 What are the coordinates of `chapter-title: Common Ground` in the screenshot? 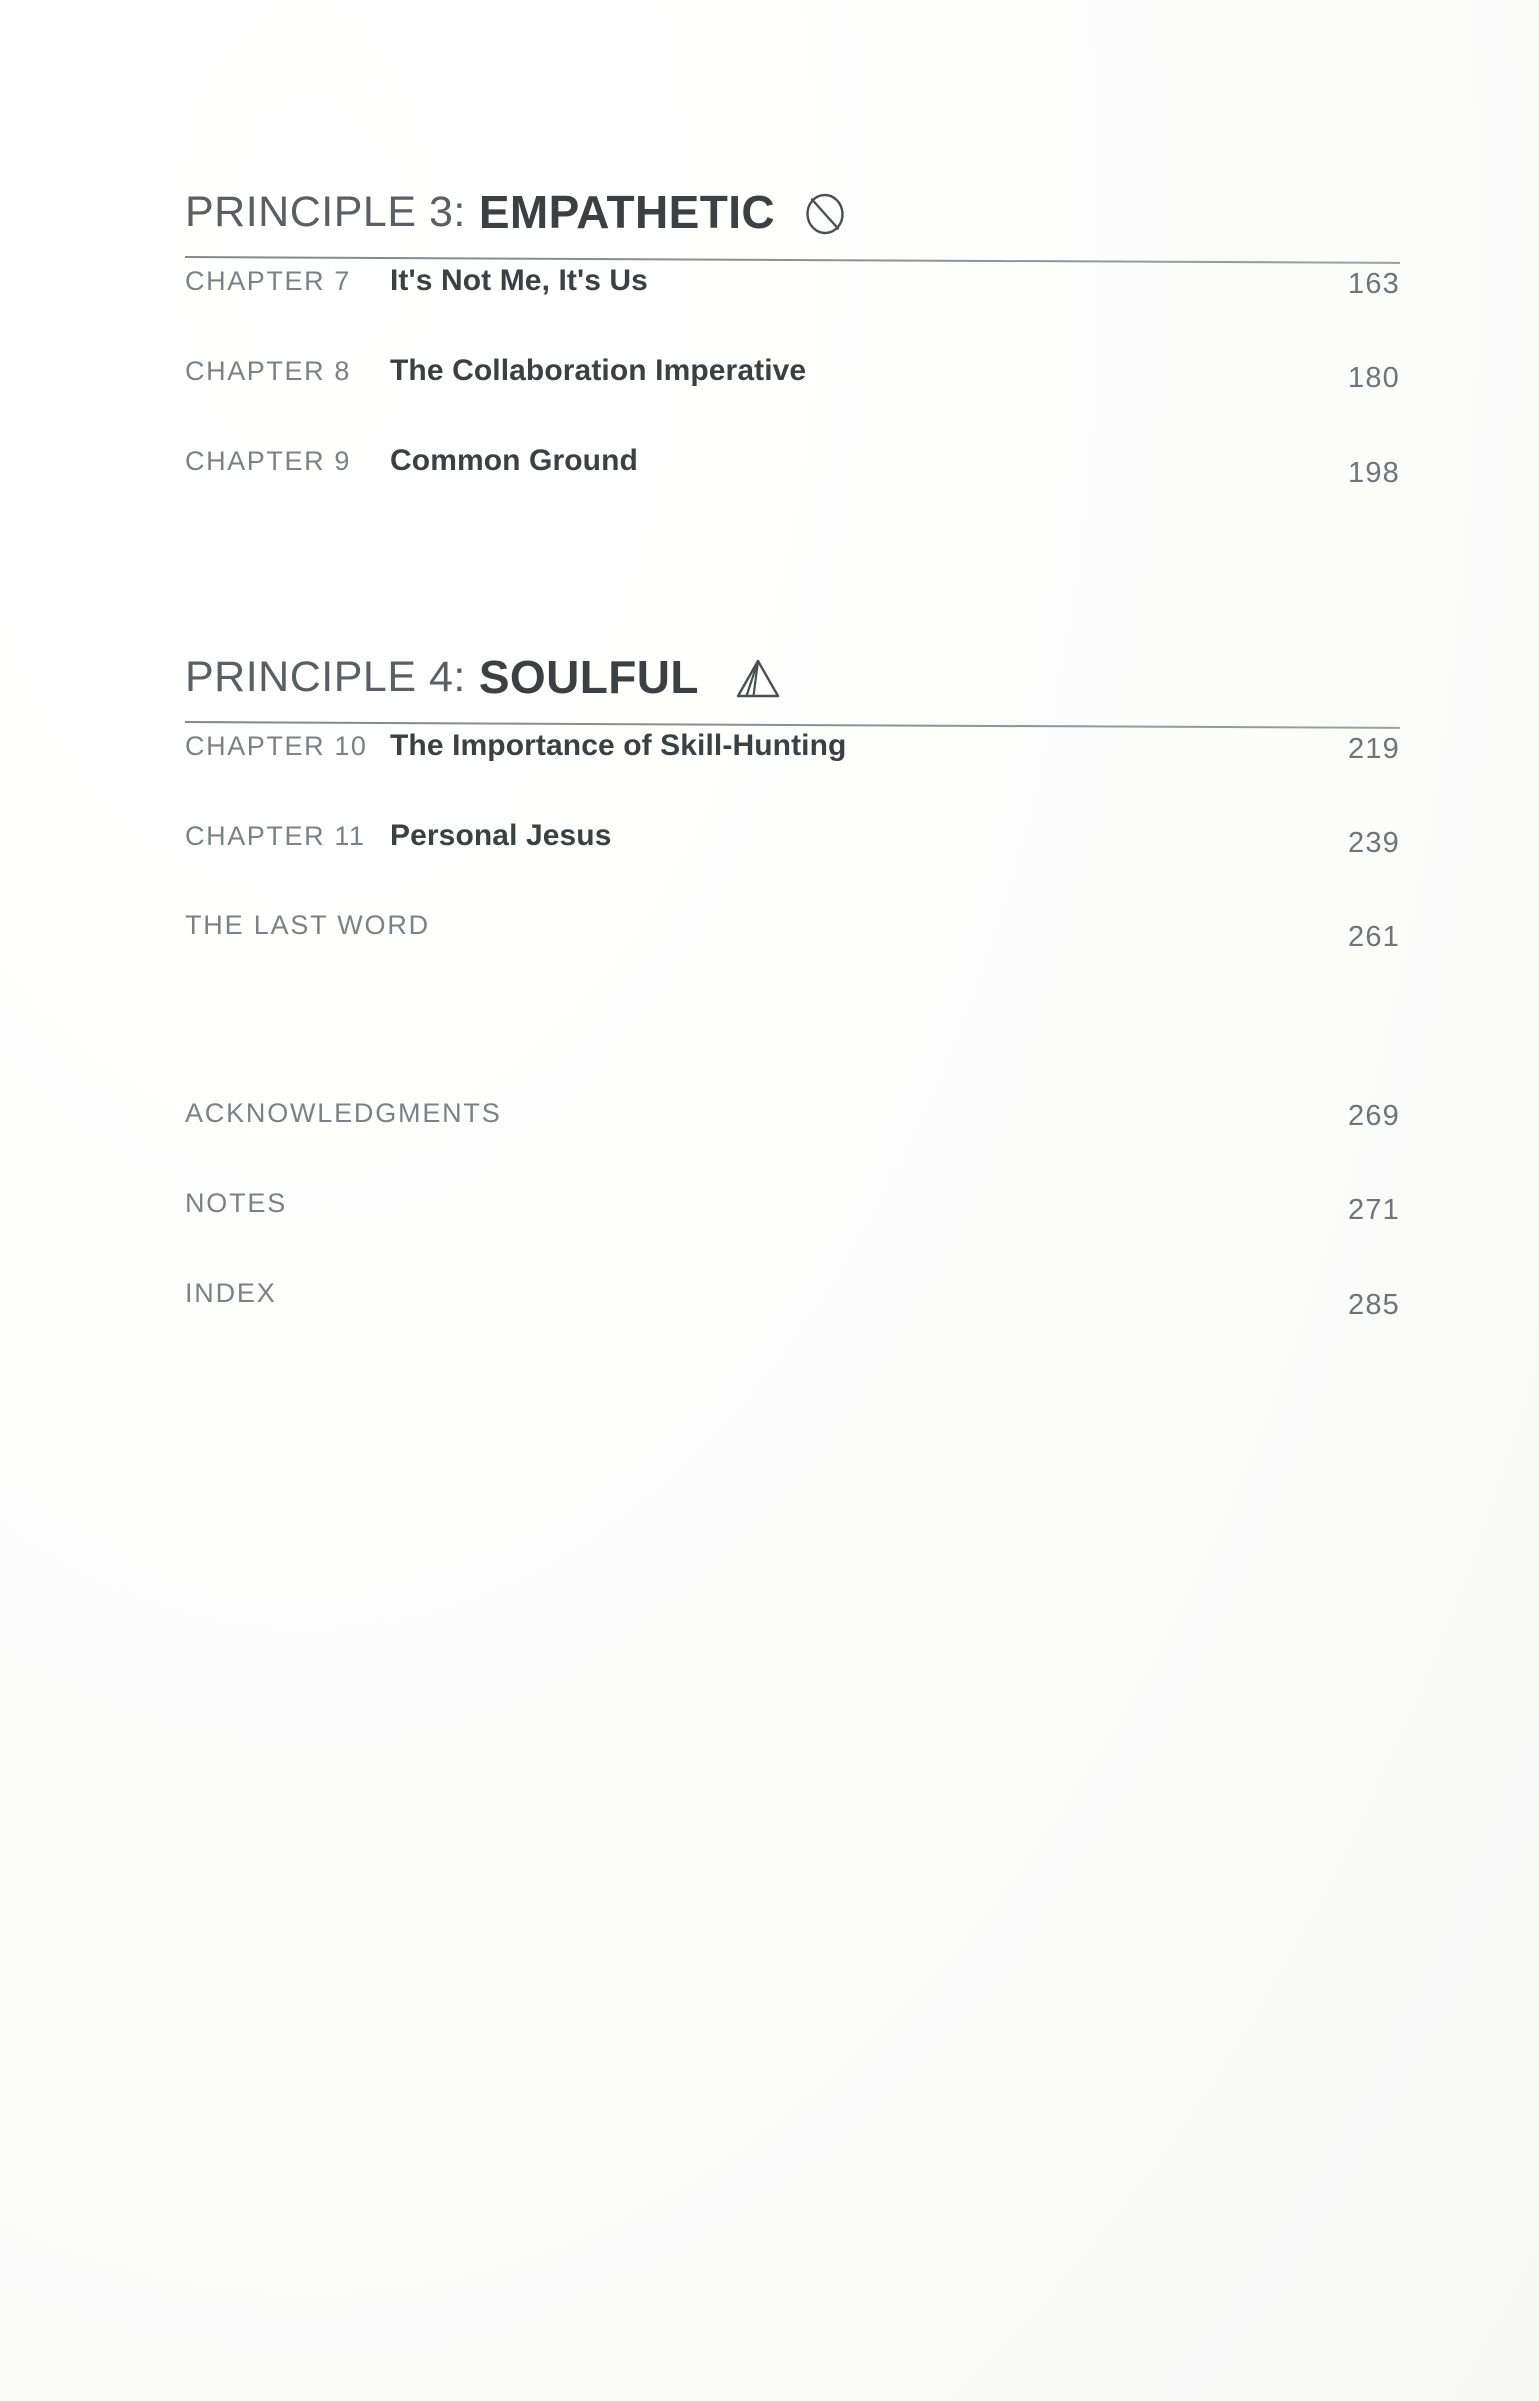 It's located at (514, 460).